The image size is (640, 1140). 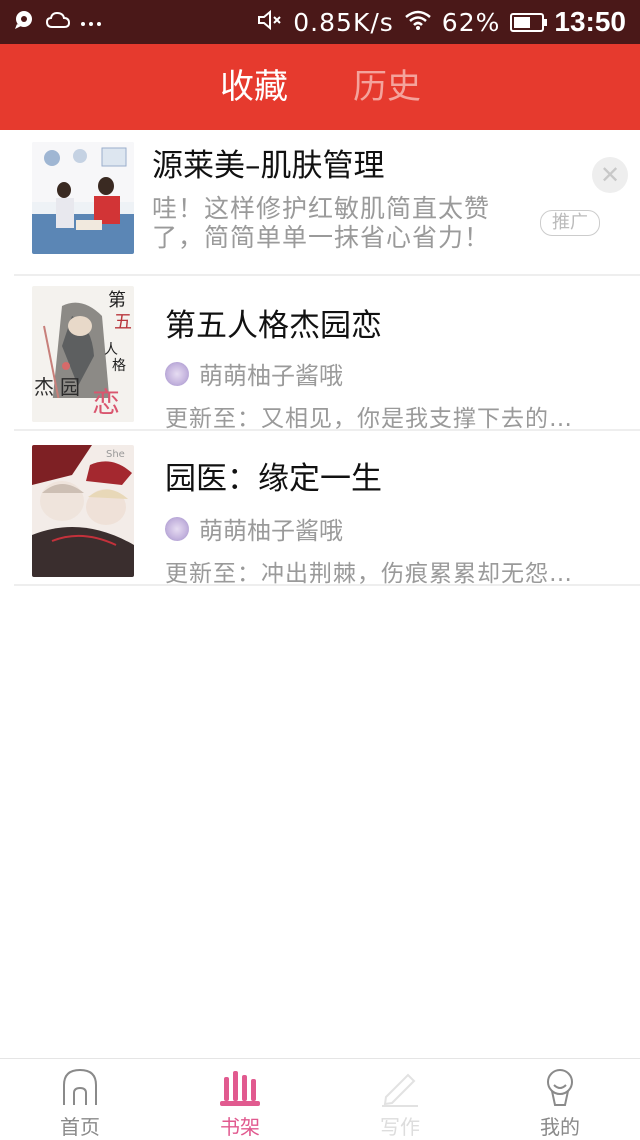 I want to click on header-tabs: 收藏 历史, so click(x=320, y=87).